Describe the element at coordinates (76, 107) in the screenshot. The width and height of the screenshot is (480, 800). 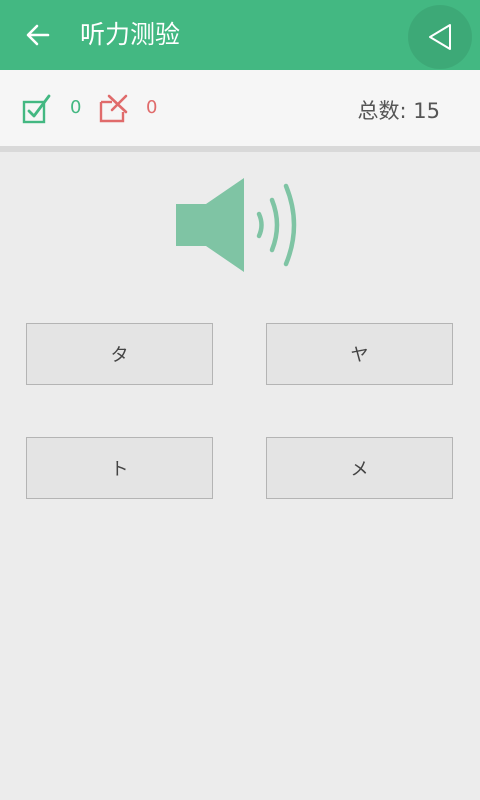
I see `correct-count: 0` at that location.